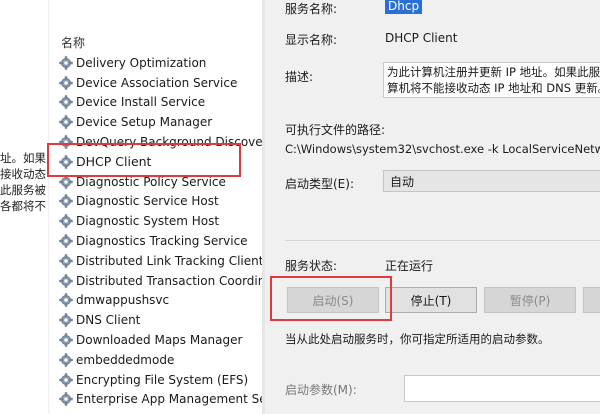 The image size is (600, 414). I want to click on service-row: Diagnostic System Host, so click(161, 221).